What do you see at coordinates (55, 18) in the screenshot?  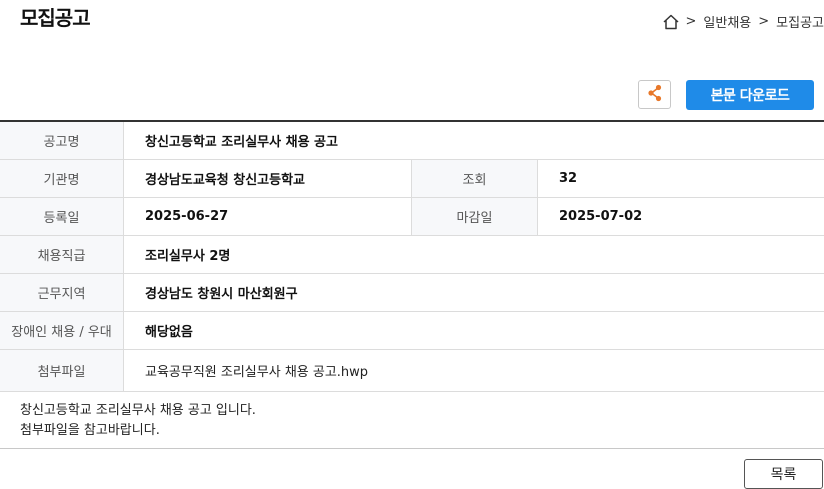 I see `page-title: 모집공고` at bounding box center [55, 18].